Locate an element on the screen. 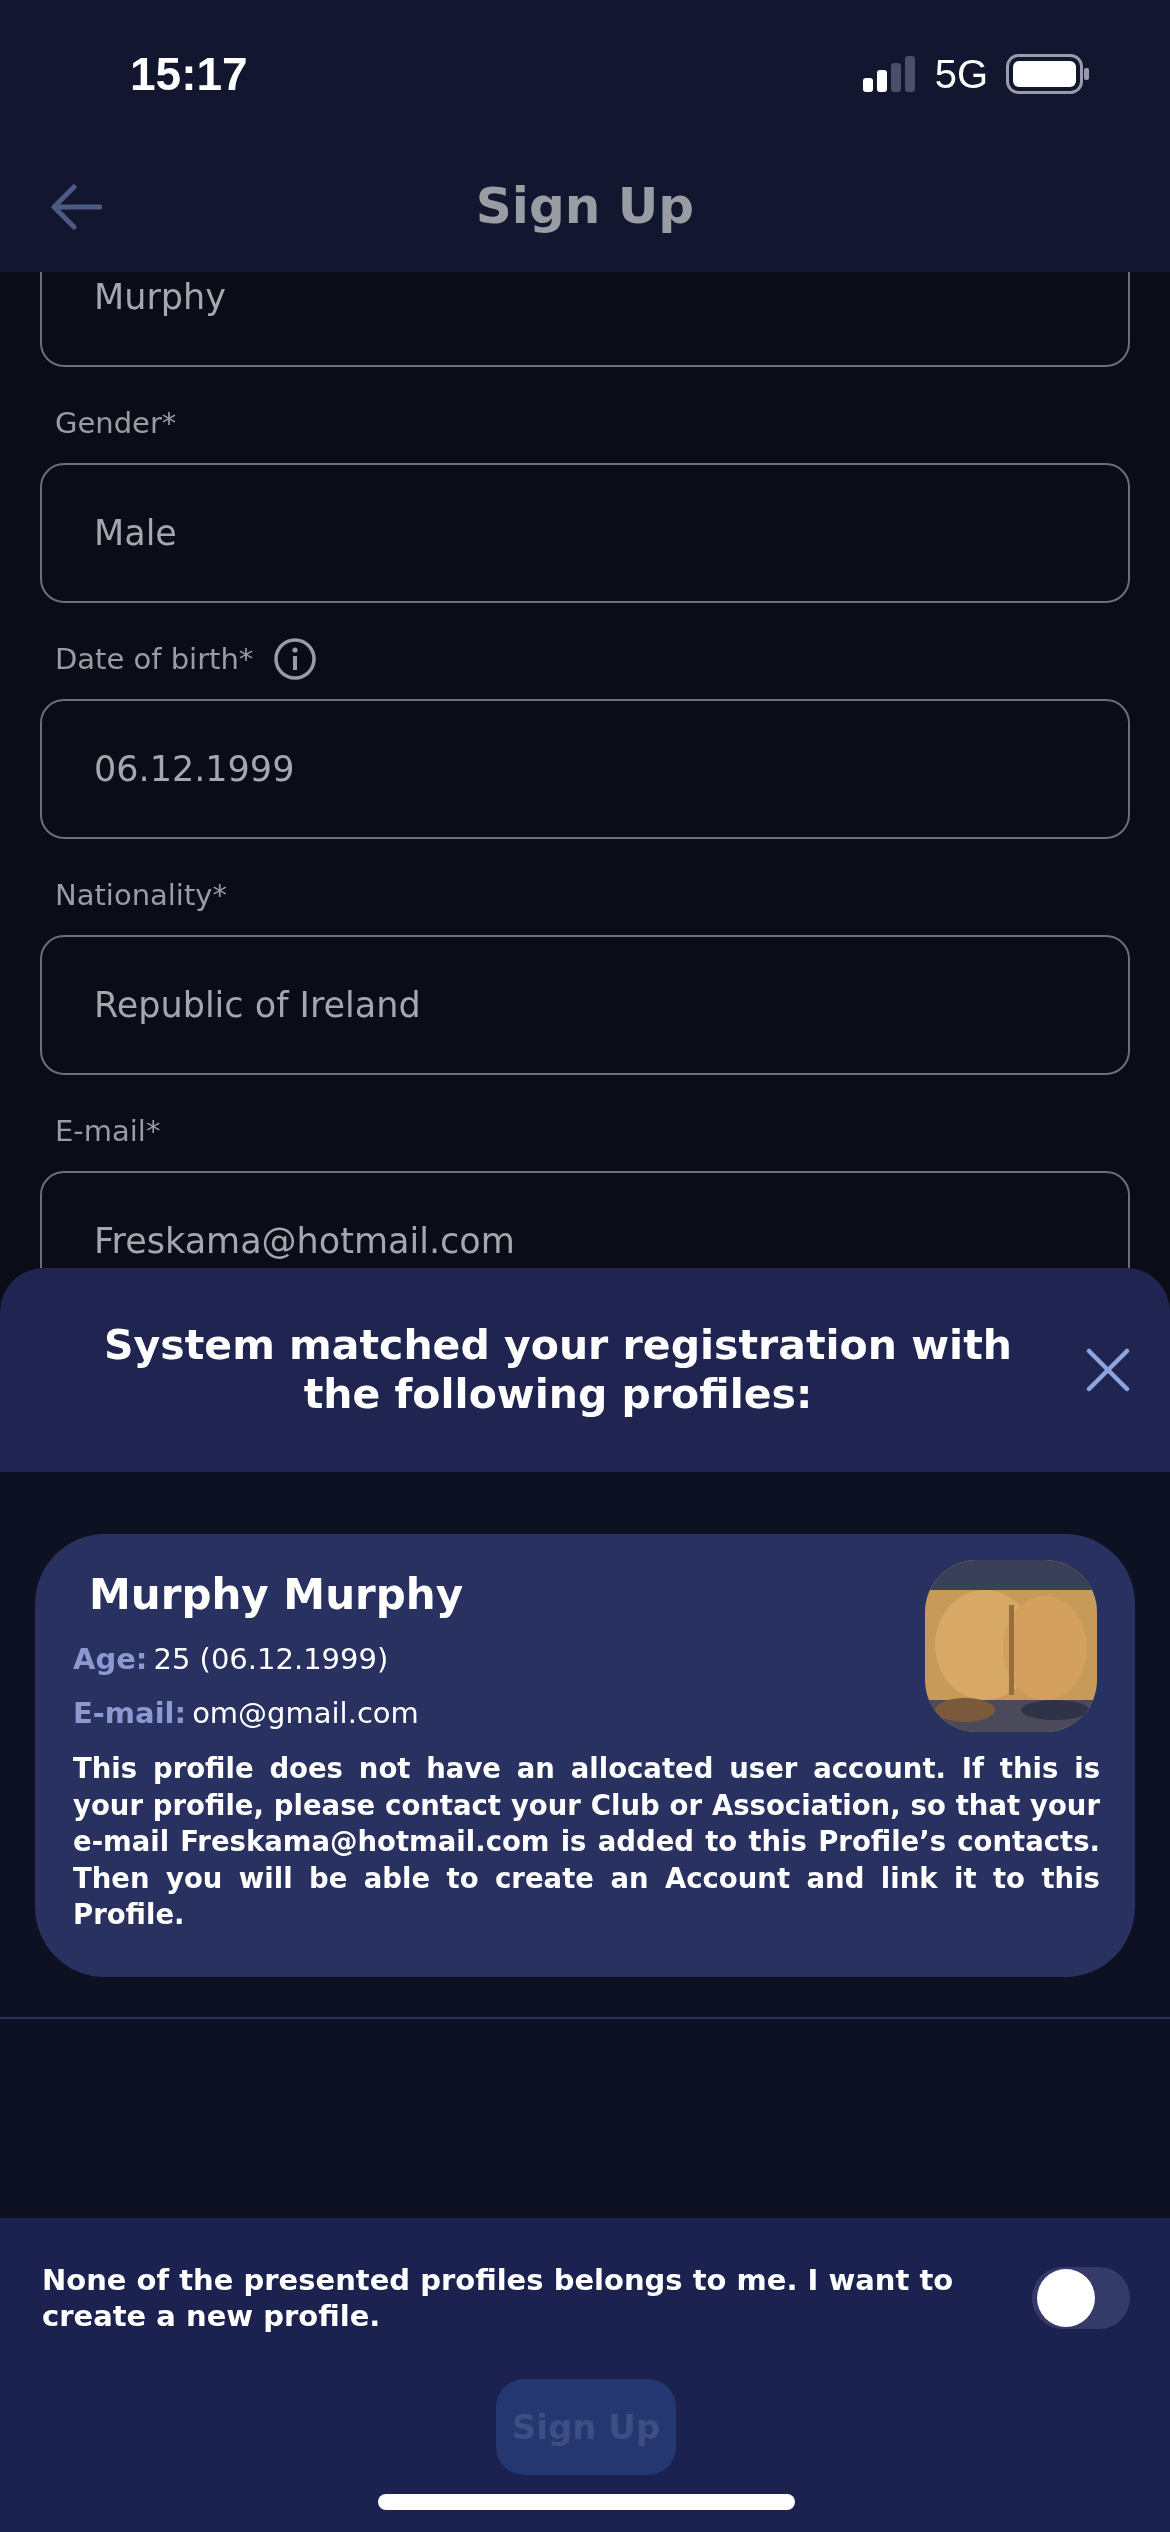 The image size is (1170, 2532). close-icon is located at coordinates (1108, 1370).